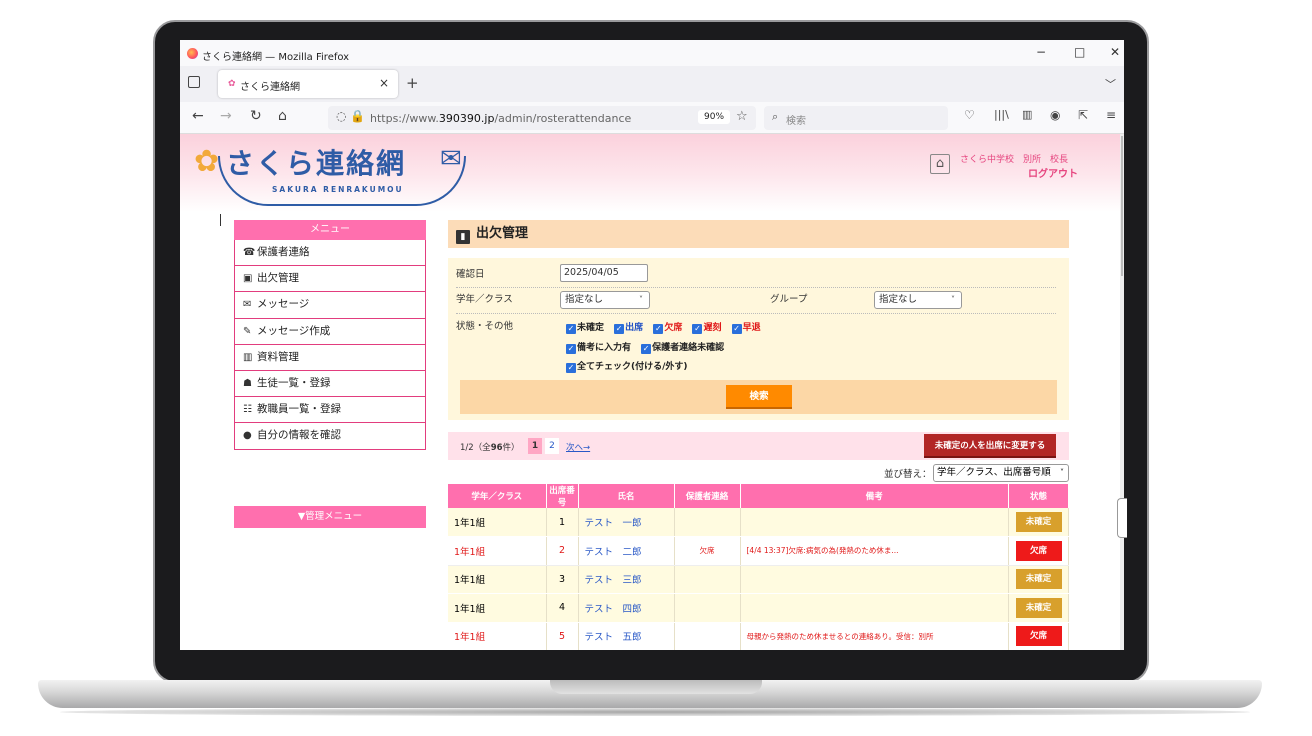 This screenshot has height=736, width=1312. What do you see at coordinates (497, 496) in the screenshot?
I see `column-header: 学年／クラス` at bounding box center [497, 496].